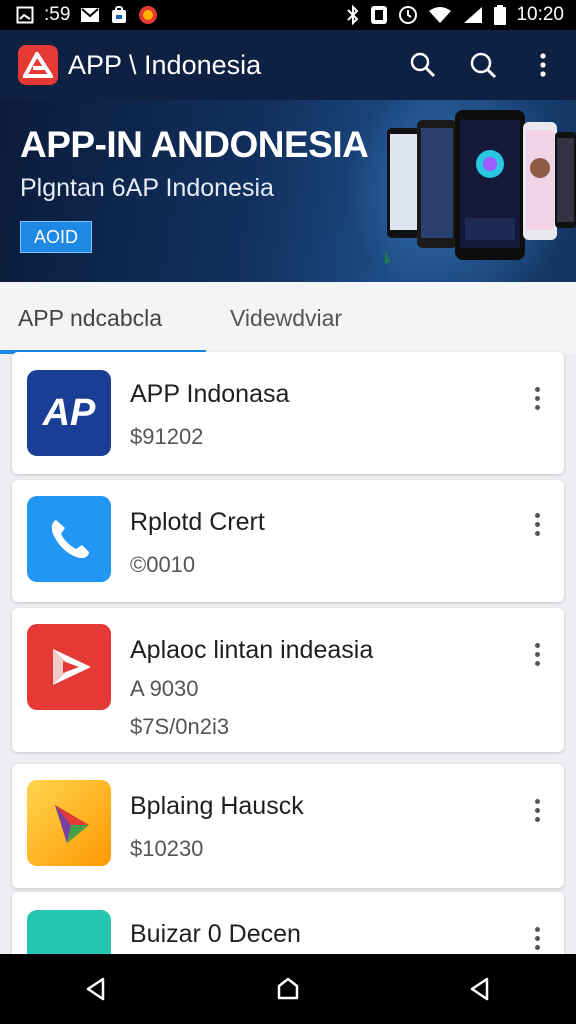 This screenshot has width=576, height=1024. I want to click on app-title: APP \ Indonesia, so click(165, 64).